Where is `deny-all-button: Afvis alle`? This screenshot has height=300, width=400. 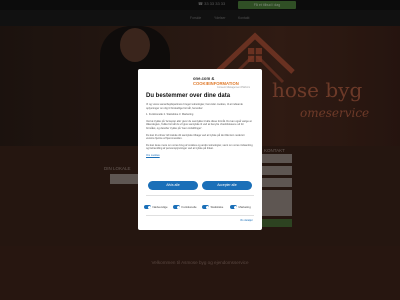 deny-all-button: Afvis alle is located at coordinates (173, 185).